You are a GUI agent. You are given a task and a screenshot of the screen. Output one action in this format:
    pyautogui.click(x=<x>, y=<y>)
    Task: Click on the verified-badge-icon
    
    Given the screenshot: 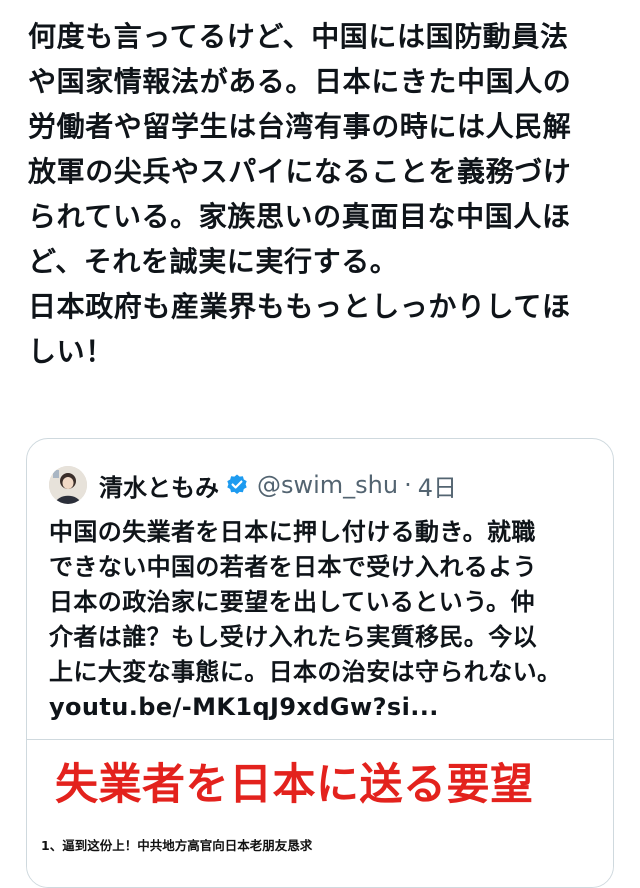 What is the action you would take?
    pyautogui.click(x=237, y=485)
    